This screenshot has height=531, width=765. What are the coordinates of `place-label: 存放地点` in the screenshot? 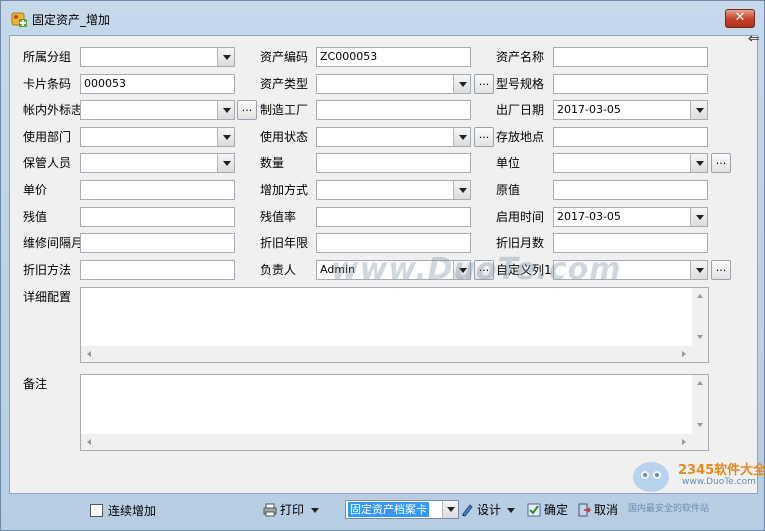 It's located at (520, 137).